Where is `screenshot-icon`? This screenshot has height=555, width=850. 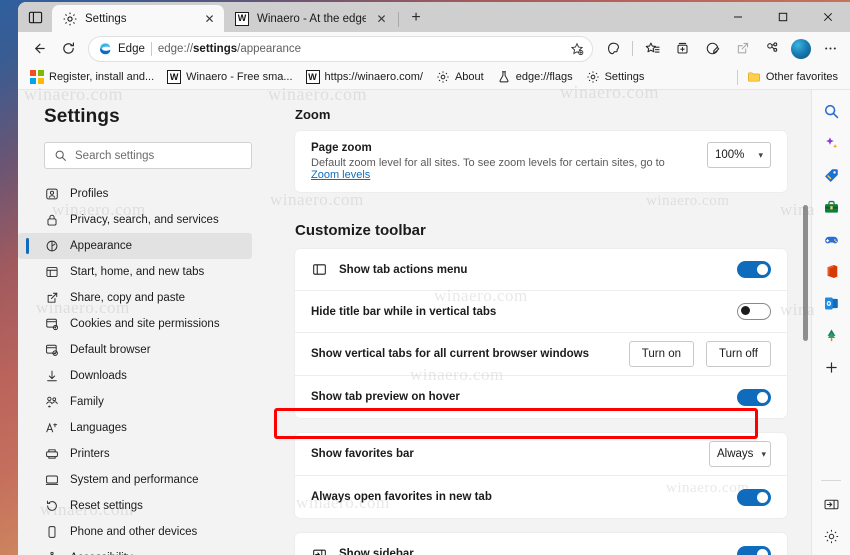 screenshot-icon is located at coordinates (712, 49).